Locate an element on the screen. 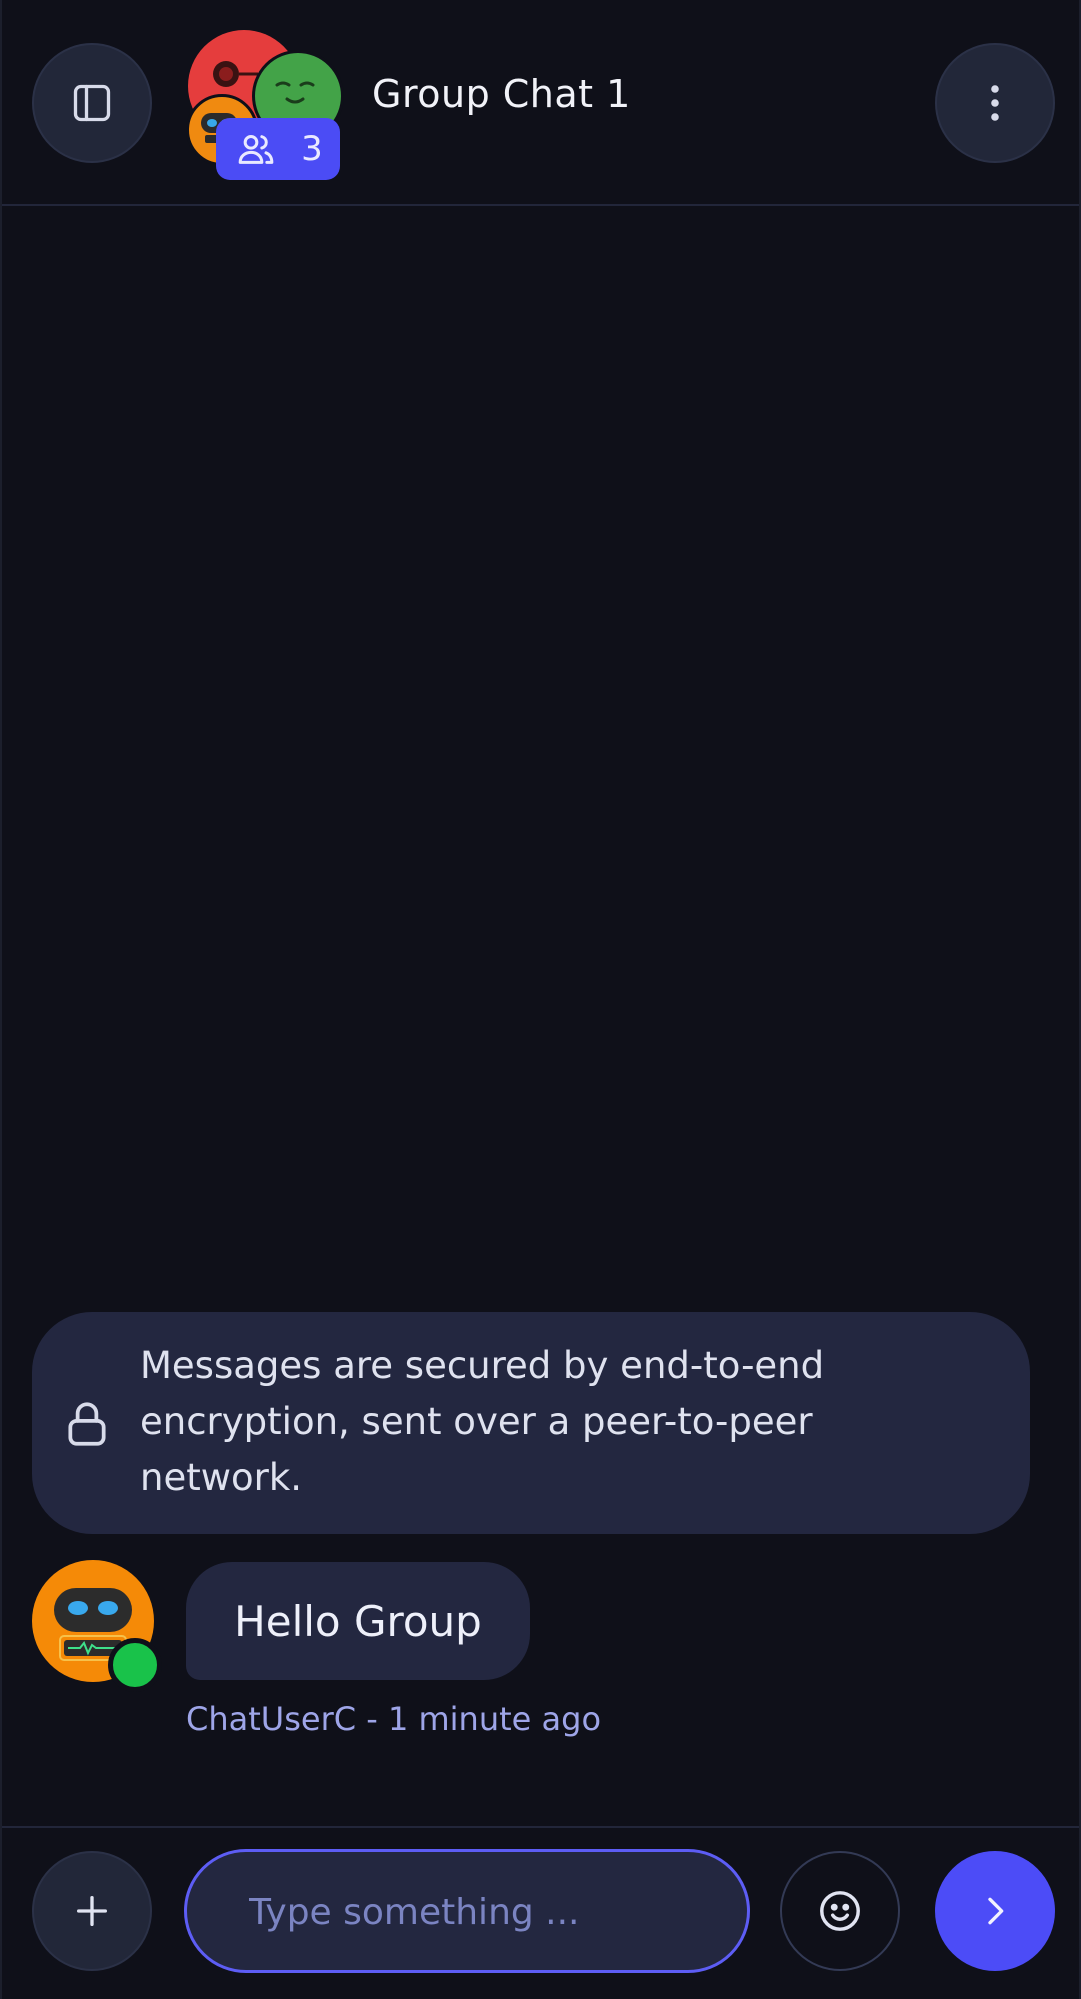  more-options-button is located at coordinates (995, 103).